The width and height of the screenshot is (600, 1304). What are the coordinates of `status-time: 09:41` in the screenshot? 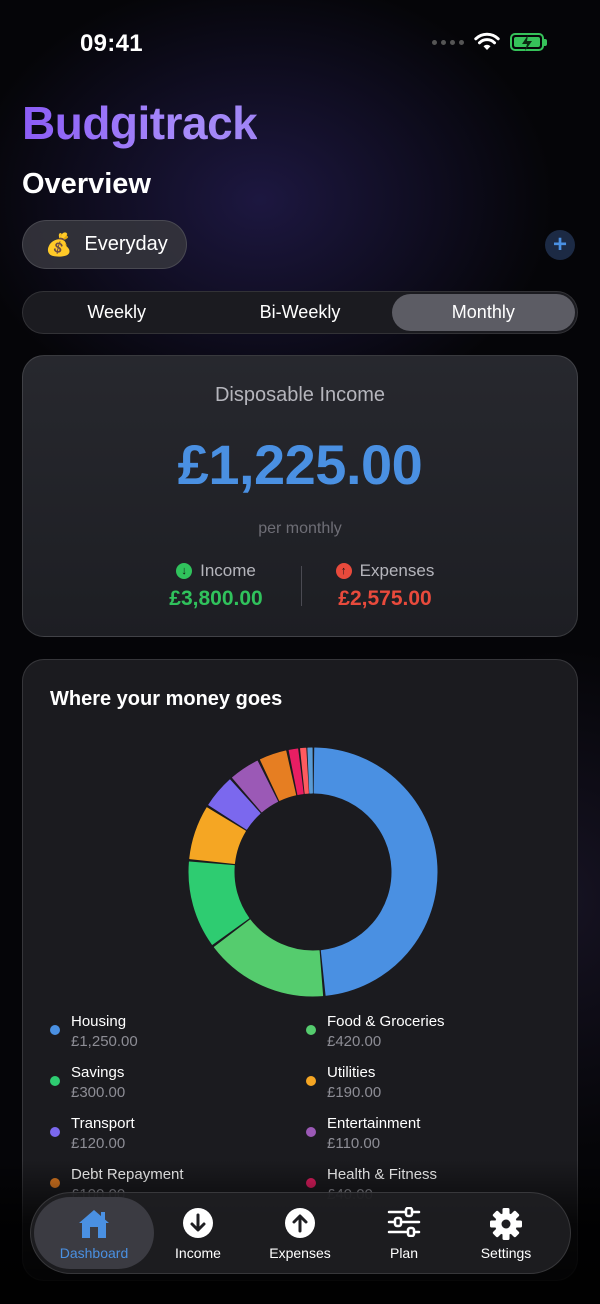 It's located at (111, 43).